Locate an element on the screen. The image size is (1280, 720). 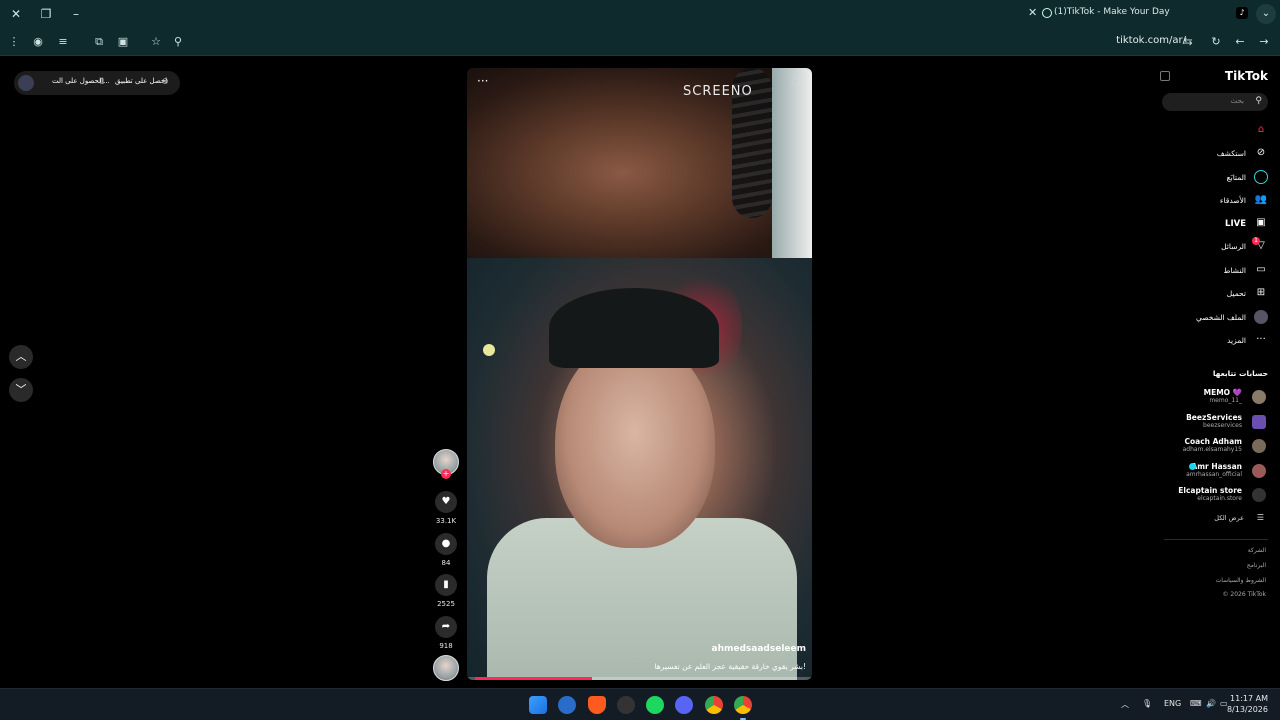
video-background-shape is located at coordinates (792, 163).